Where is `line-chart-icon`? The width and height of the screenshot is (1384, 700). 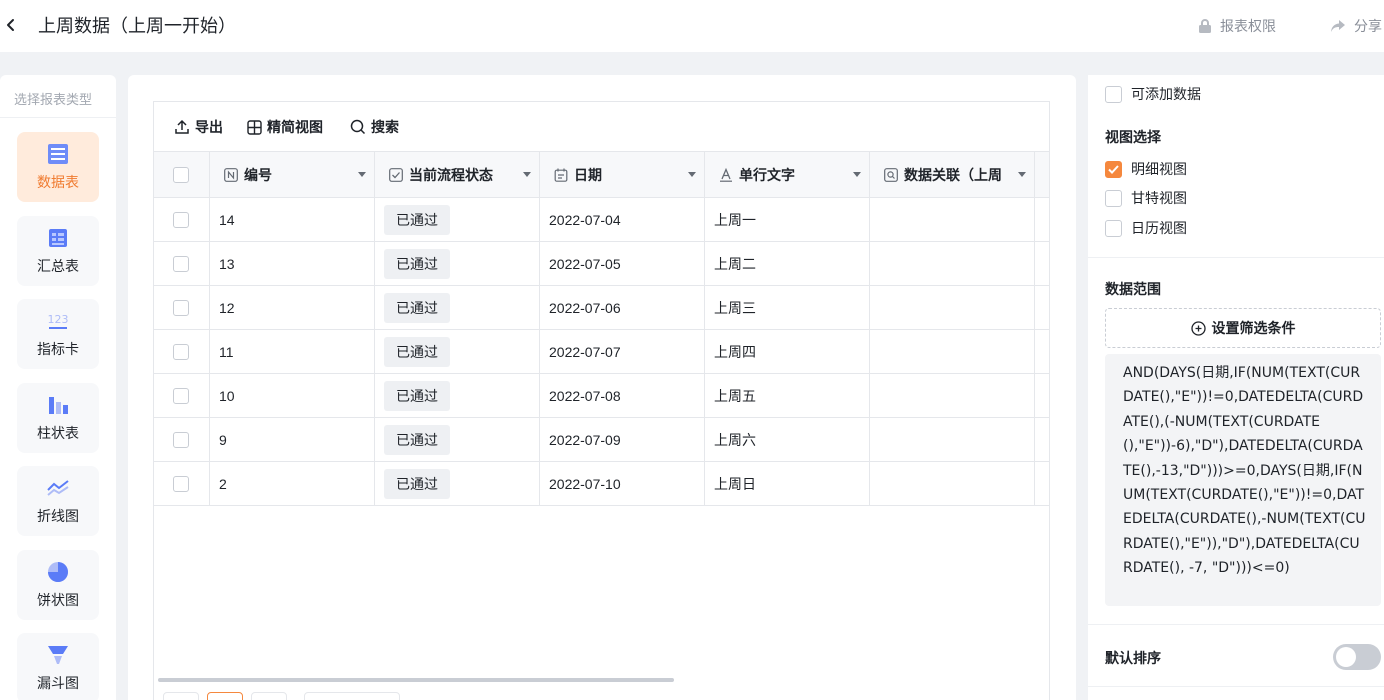
line-chart-icon is located at coordinates (58, 488).